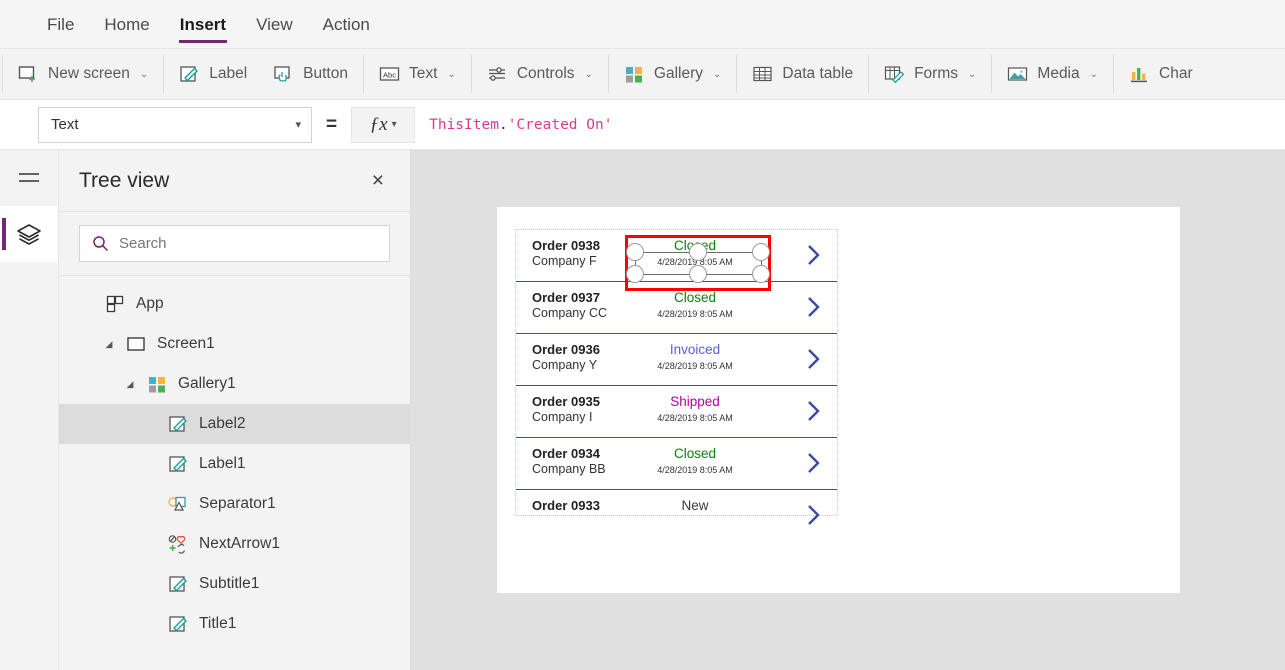  What do you see at coordinates (1017, 74) in the screenshot?
I see `media-image-icon` at bounding box center [1017, 74].